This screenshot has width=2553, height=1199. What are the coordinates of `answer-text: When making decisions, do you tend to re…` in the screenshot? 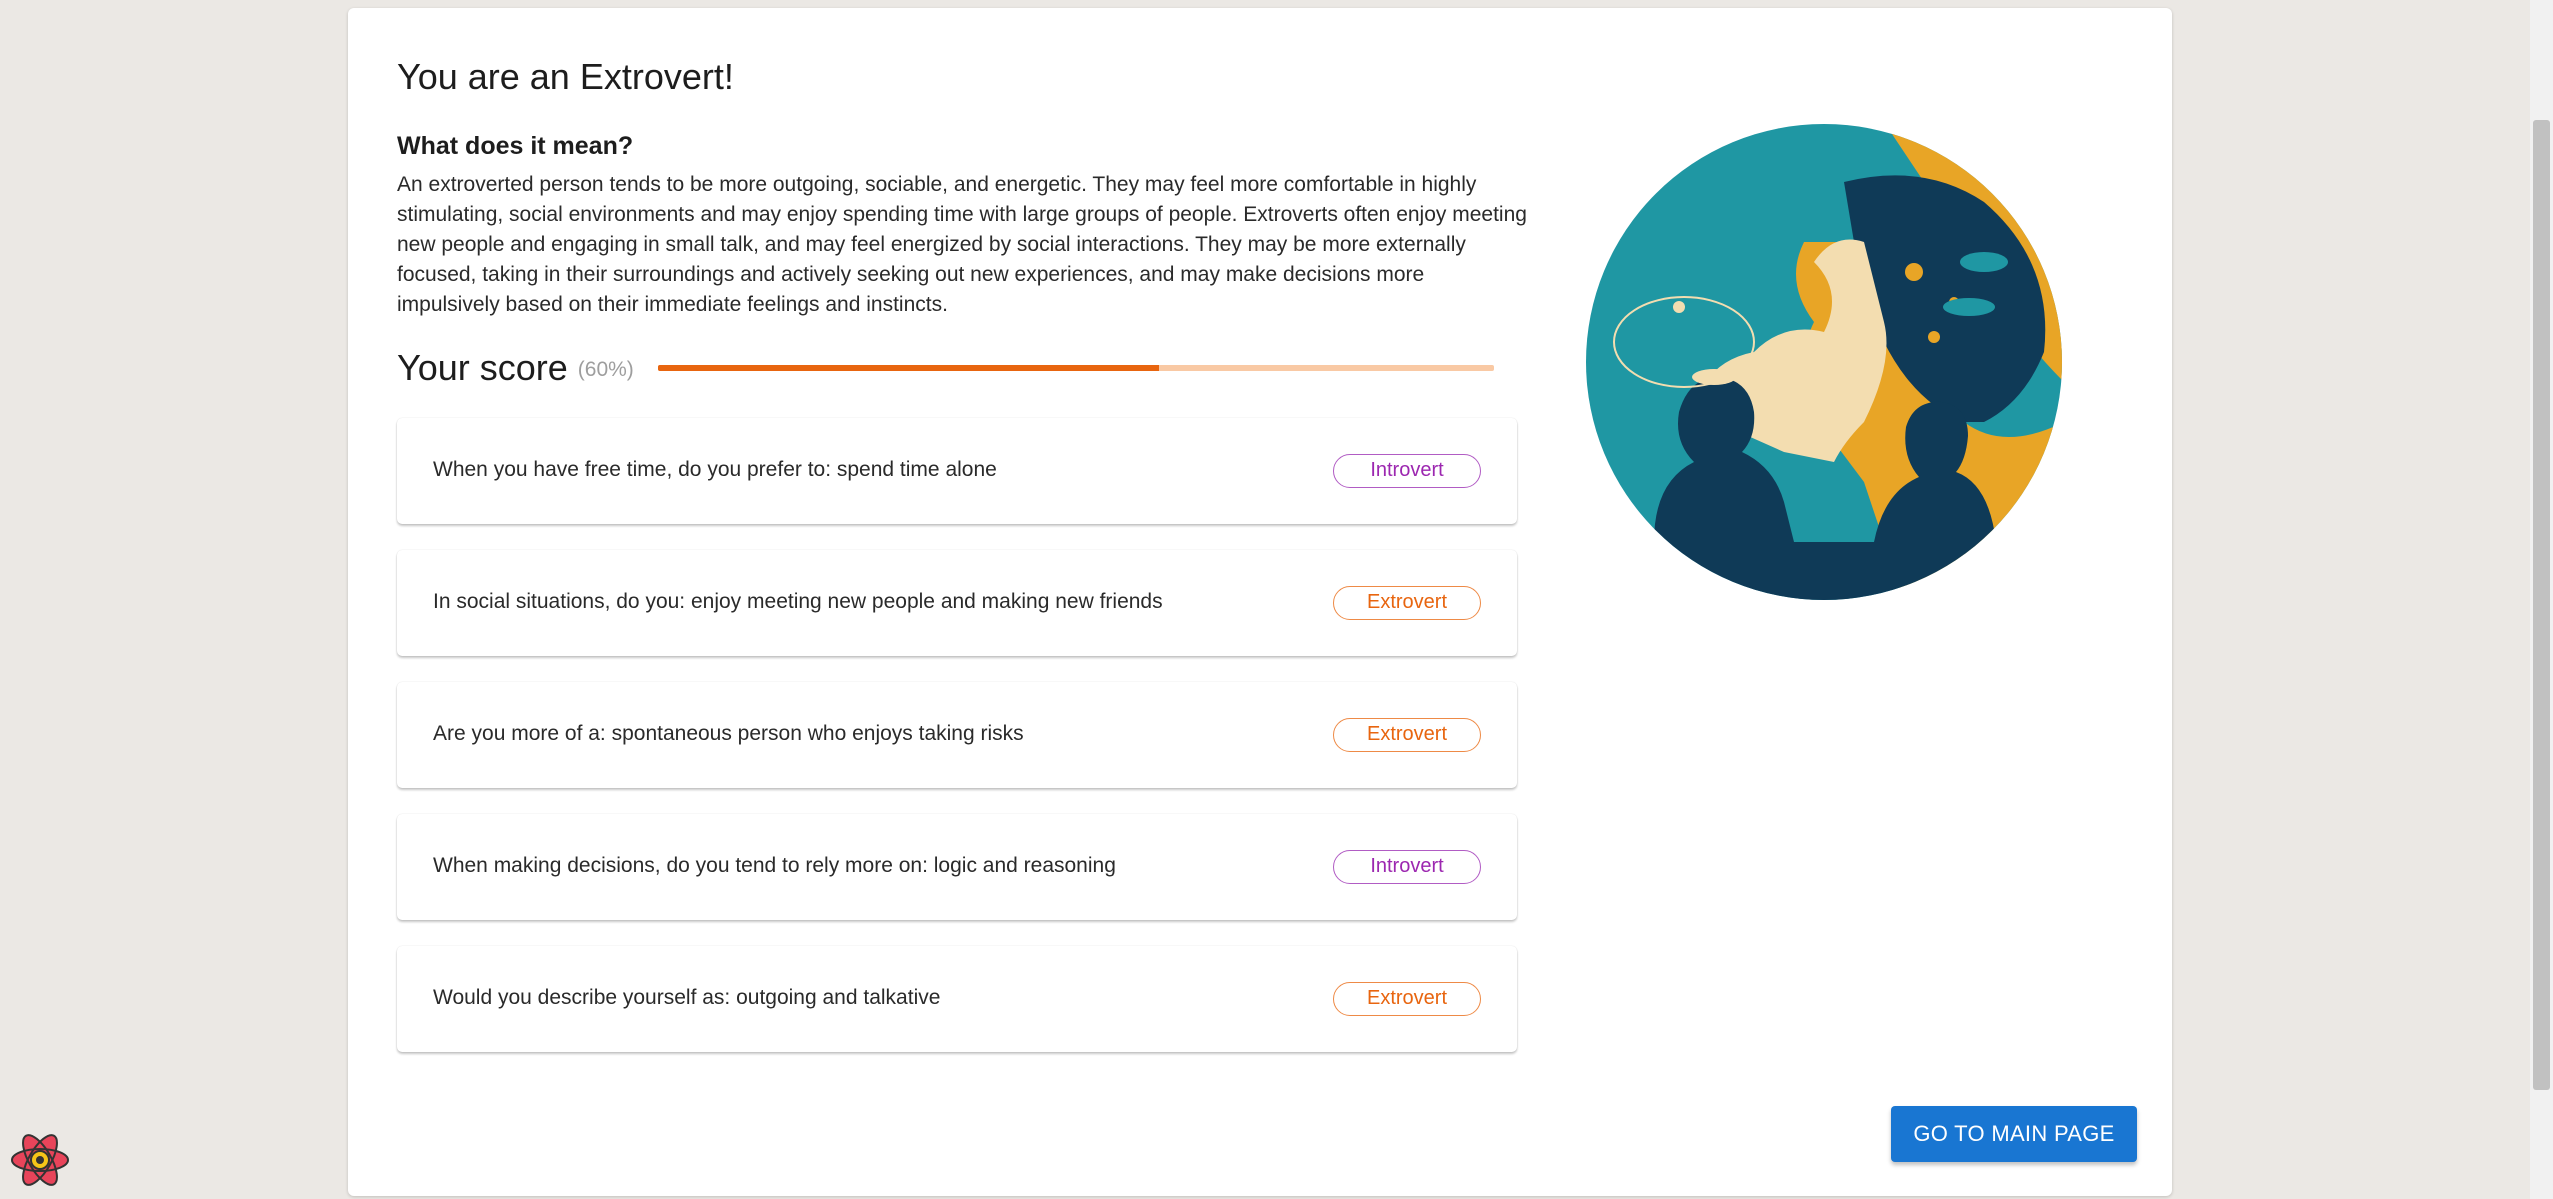 It's located at (774, 865).